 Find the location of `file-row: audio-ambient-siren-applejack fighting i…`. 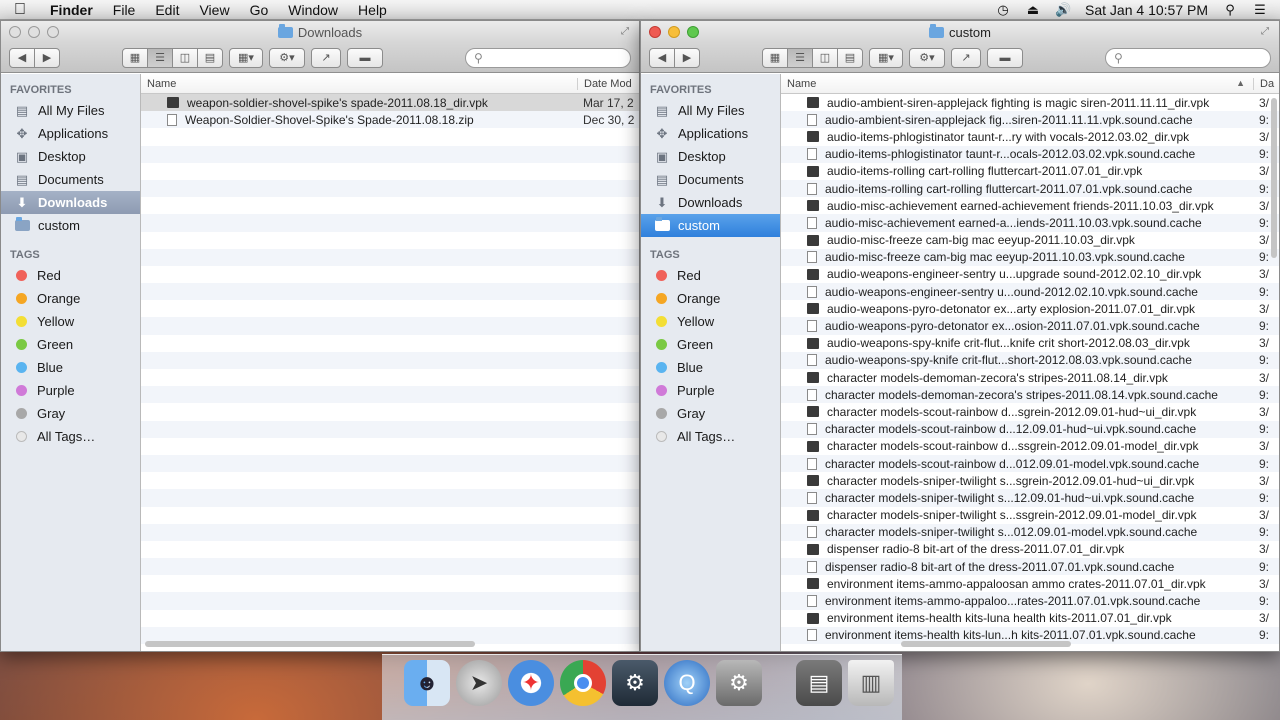

file-row: audio-ambient-siren-applejack fighting i… is located at coordinates (1030, 102).